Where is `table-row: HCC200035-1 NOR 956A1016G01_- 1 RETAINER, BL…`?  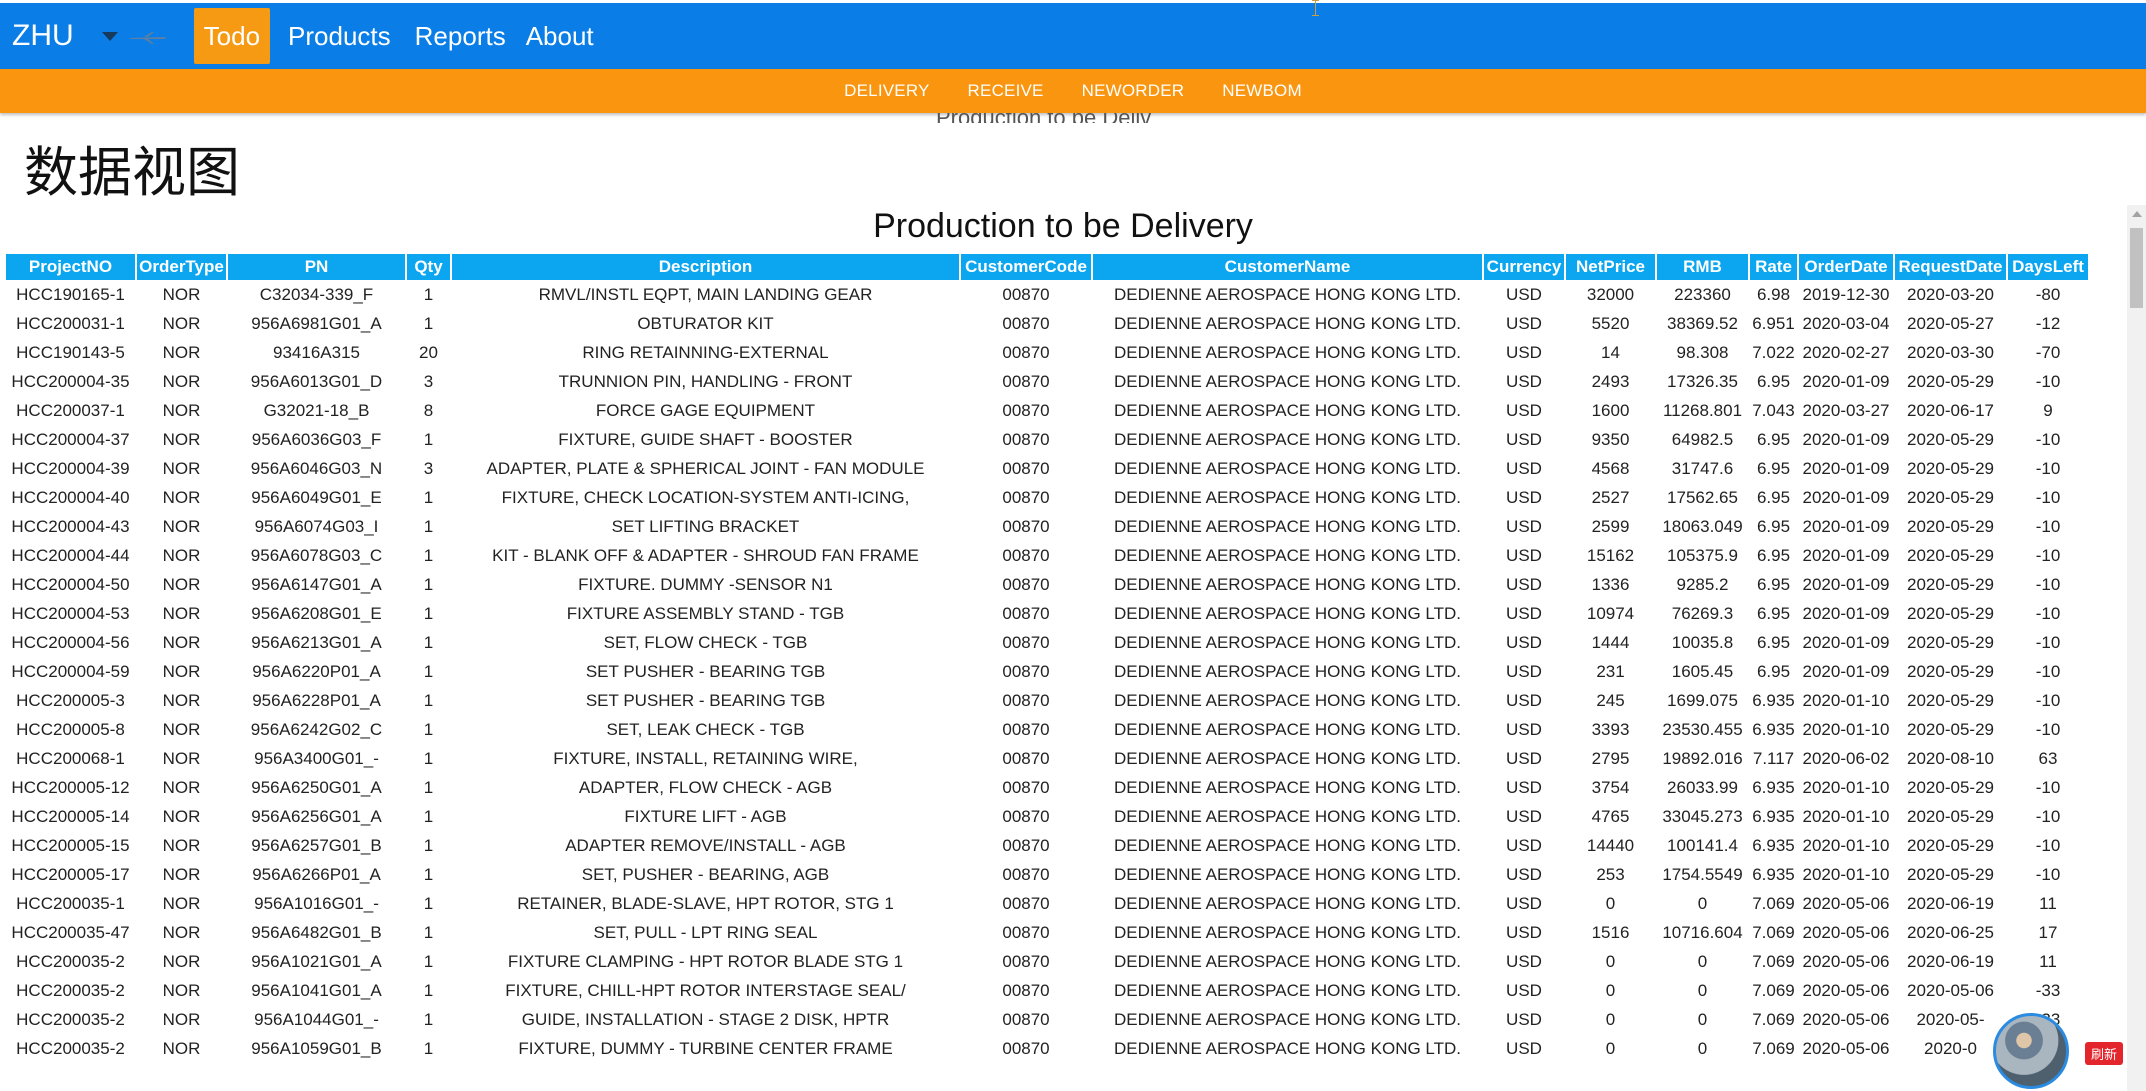 table-row: HCC200035-1 NOR 956A1016G01_- 1 RETAINER, BL… is located at coordinates (1047, 903).